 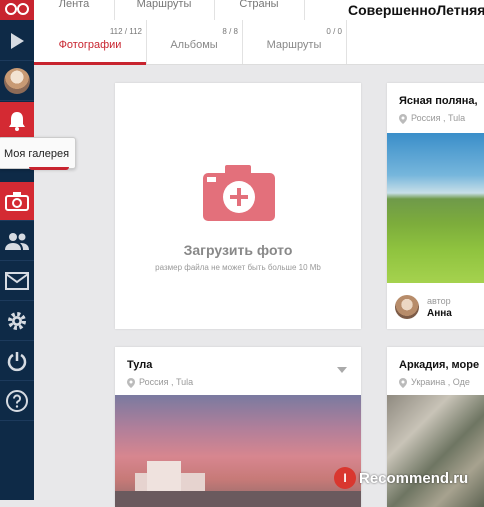 I want to click on photo-card-title: Ясная поляна,, so click(x=438, y=101).